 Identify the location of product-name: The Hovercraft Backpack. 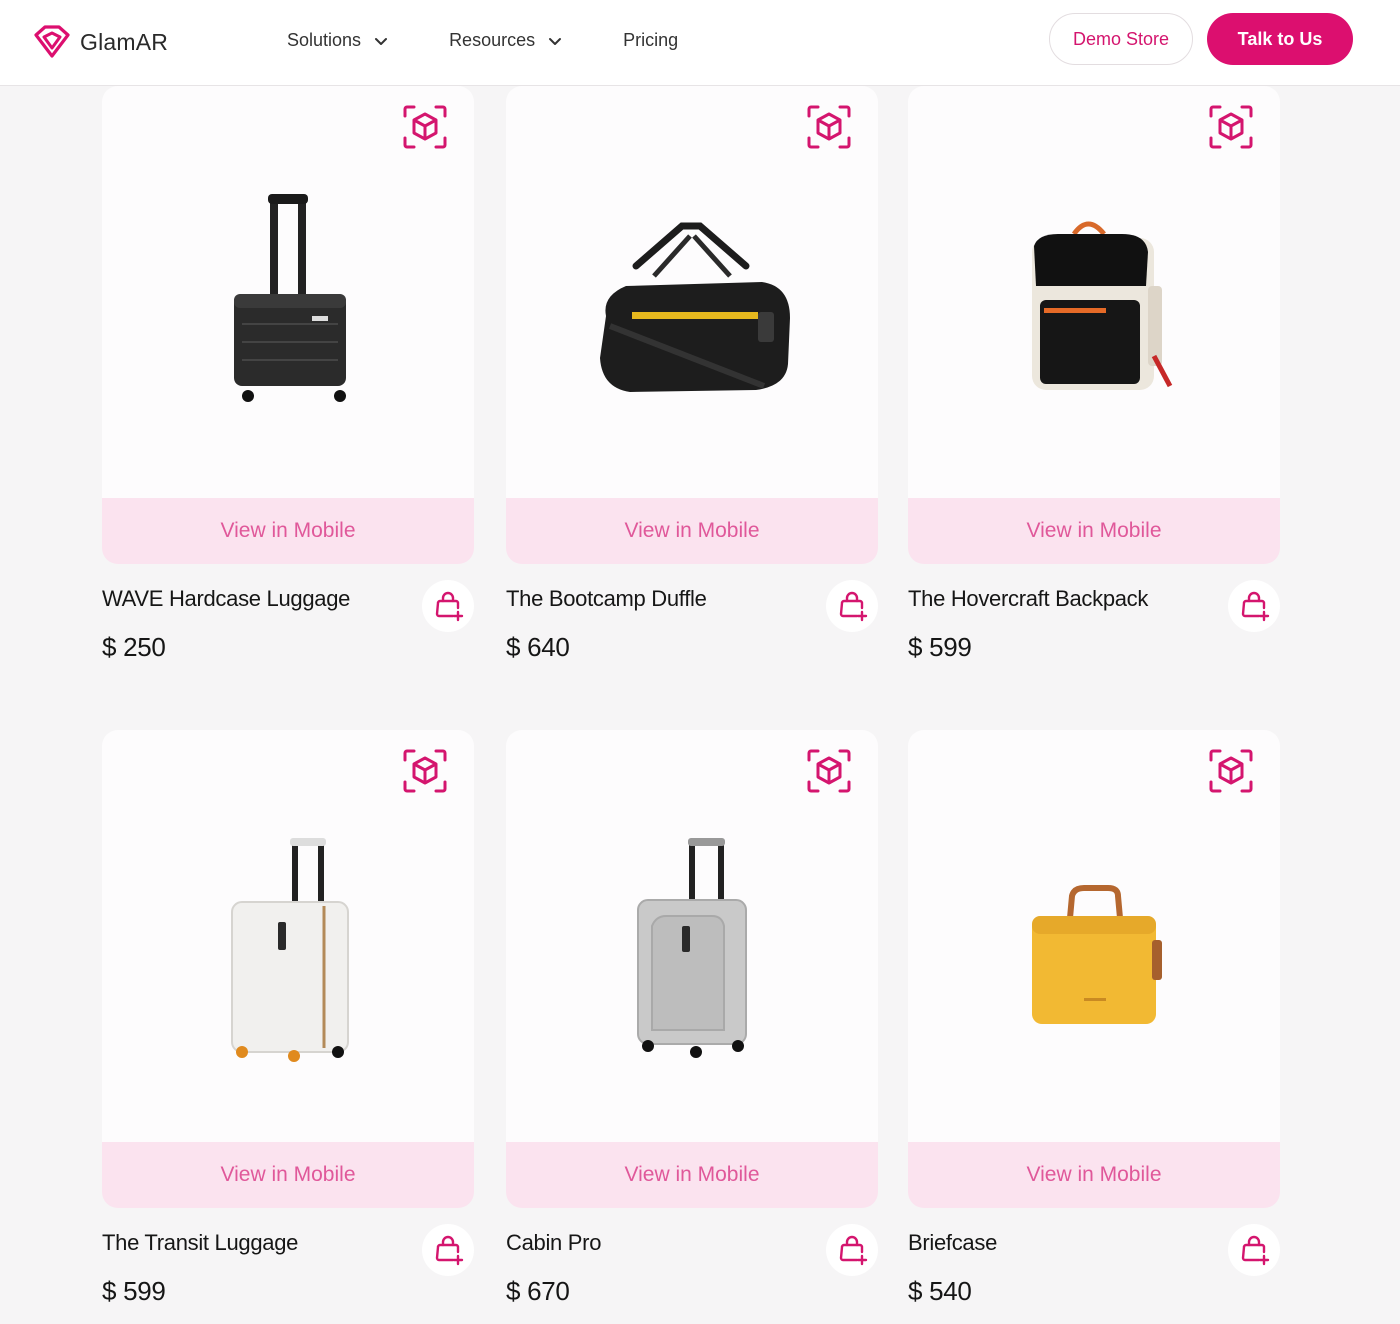
(1028, 599).